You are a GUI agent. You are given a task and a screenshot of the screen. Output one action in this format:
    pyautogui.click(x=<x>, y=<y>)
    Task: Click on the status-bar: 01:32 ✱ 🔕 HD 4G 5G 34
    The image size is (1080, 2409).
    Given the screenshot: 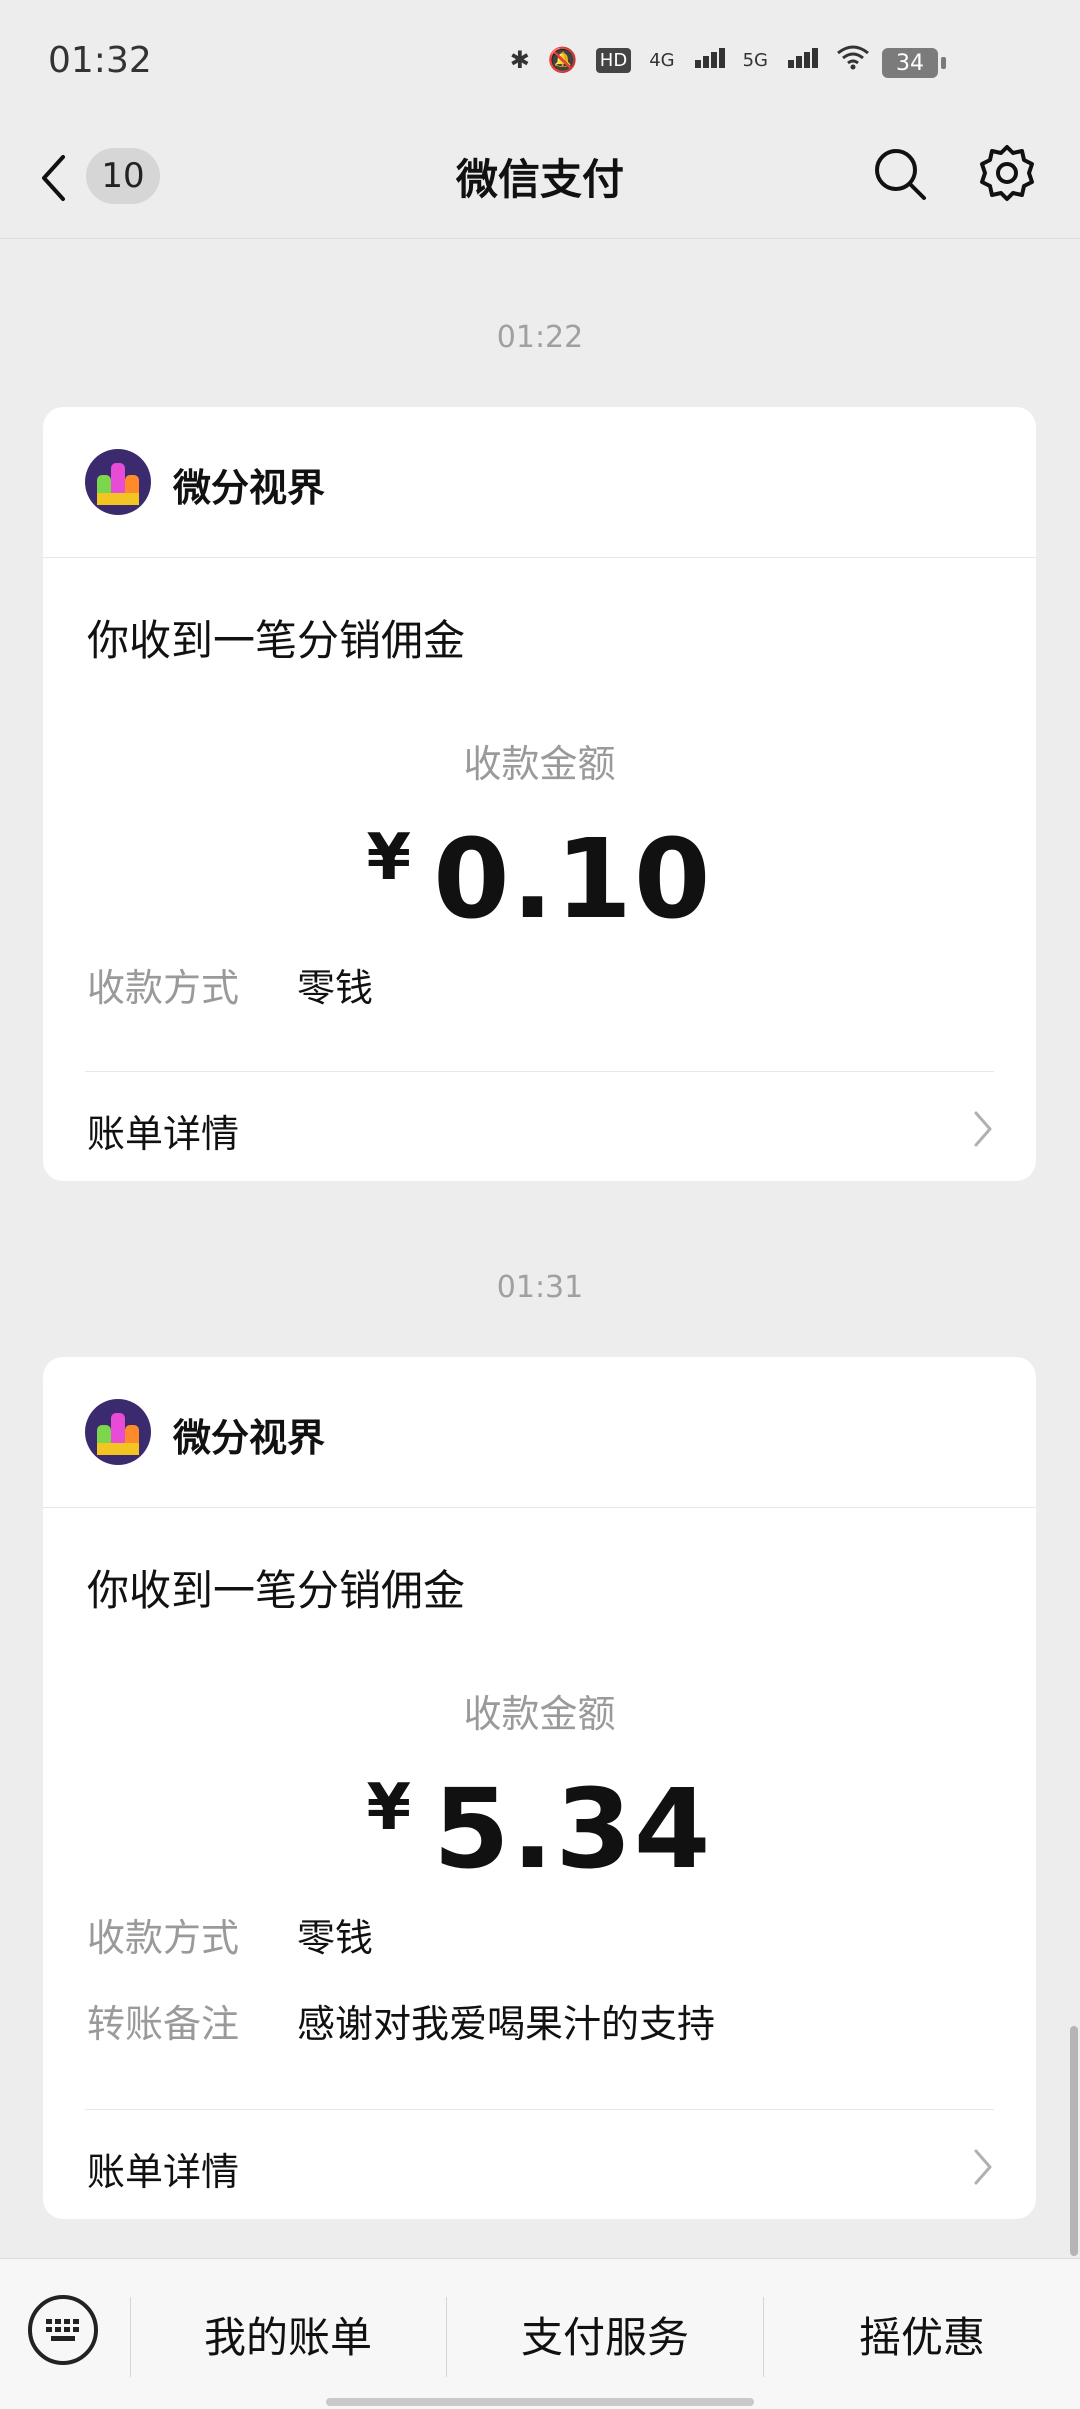 What is the action you would take?
    pyautogui.click(x=540, y=60)
    